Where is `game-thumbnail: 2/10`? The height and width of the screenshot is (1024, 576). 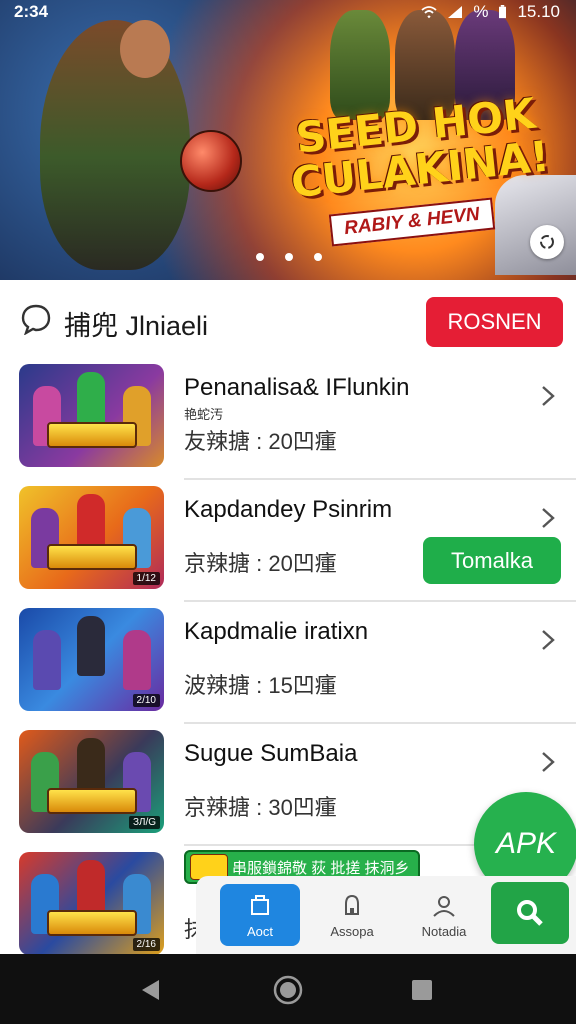
game-thumbnail: 2/10 is located at coordinates (91, 659).